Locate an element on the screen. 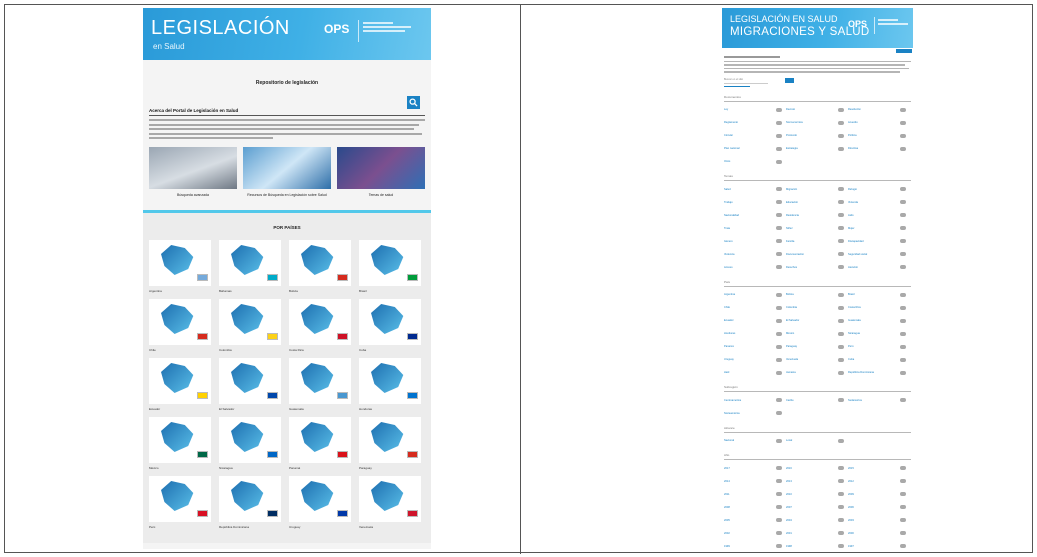  facet-item-label: Directiva is located at coordinates (870, 148).